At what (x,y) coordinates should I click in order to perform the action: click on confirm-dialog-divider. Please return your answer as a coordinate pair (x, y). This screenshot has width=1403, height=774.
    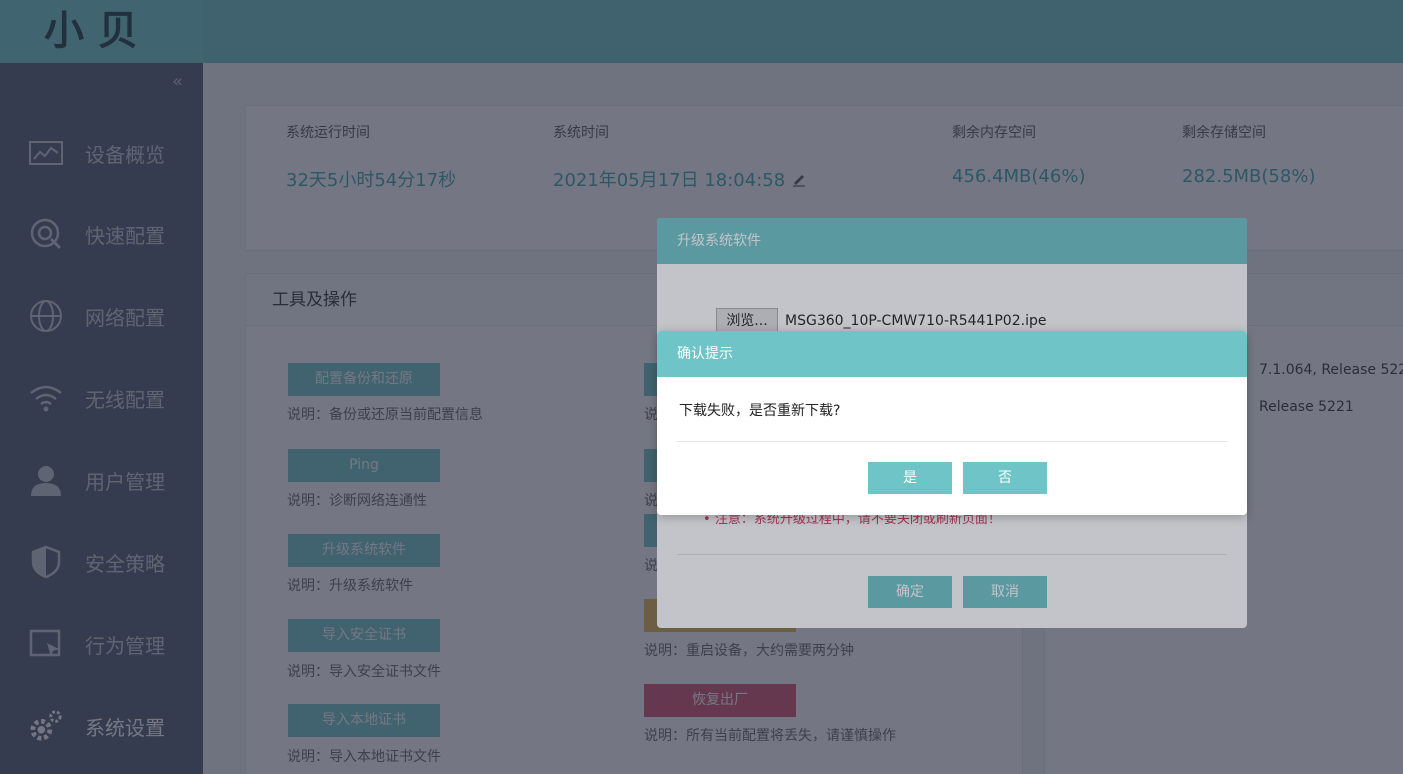
    Looking at the image, I should click on (952, 441).